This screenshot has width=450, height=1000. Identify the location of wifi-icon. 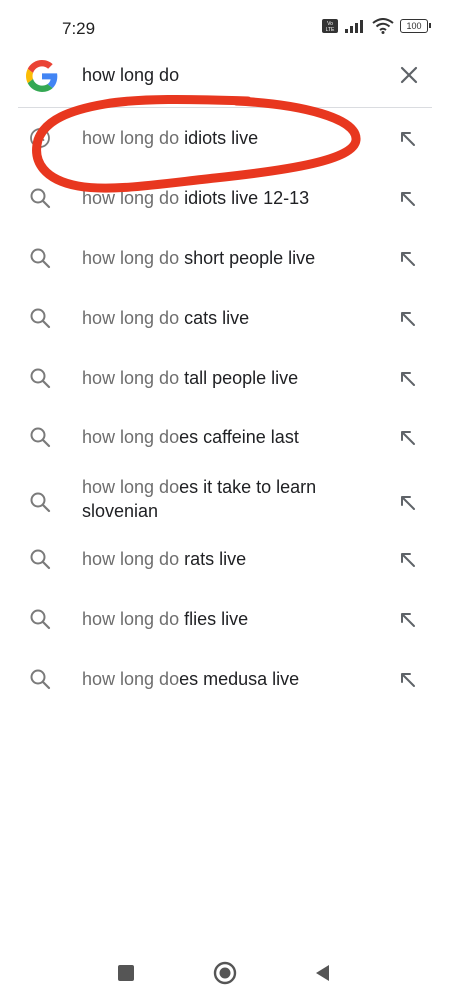
(383, 26).